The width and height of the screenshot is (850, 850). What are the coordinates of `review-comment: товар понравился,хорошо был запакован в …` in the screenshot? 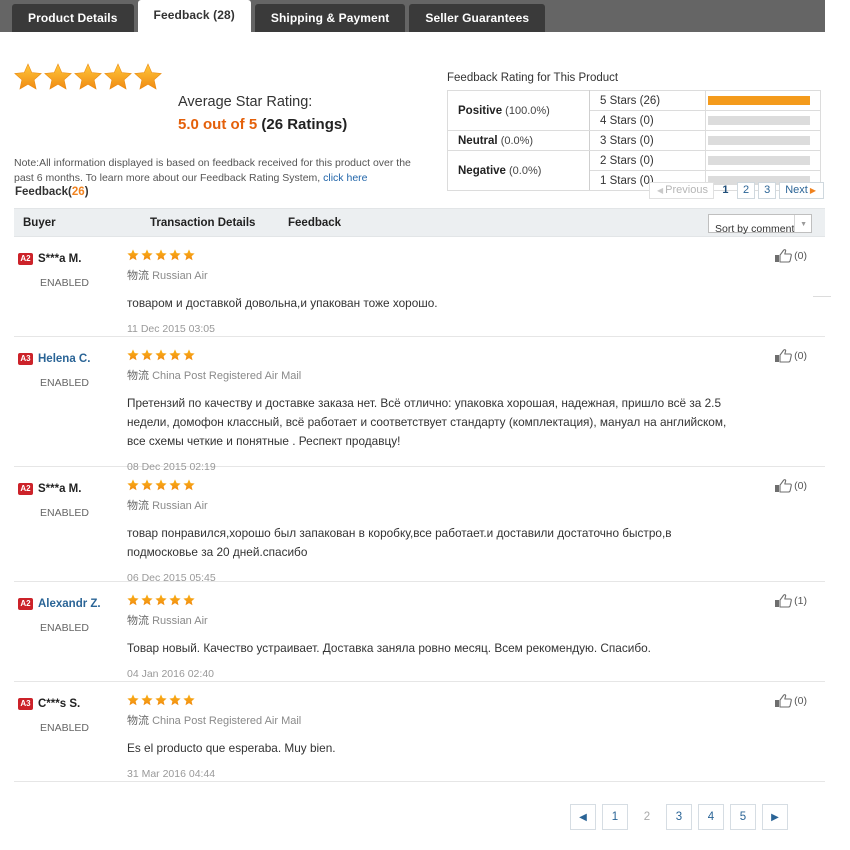 It's located at (399, 542).